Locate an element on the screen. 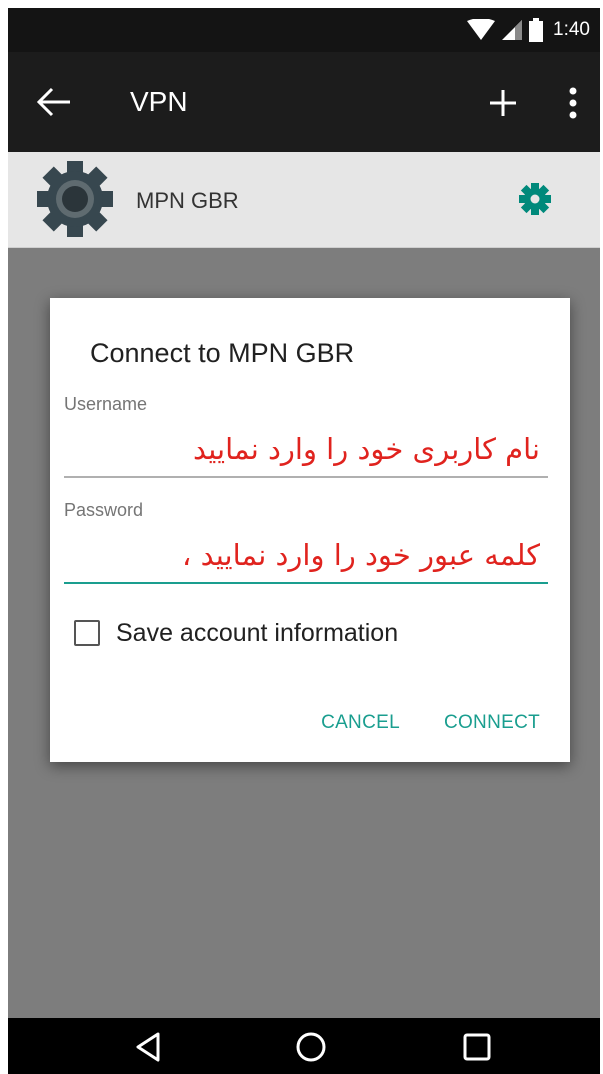 The height and width of the screenshot is (1074, 603). vpn-list-item: MPN GBR is located at coordinates (304, 200).